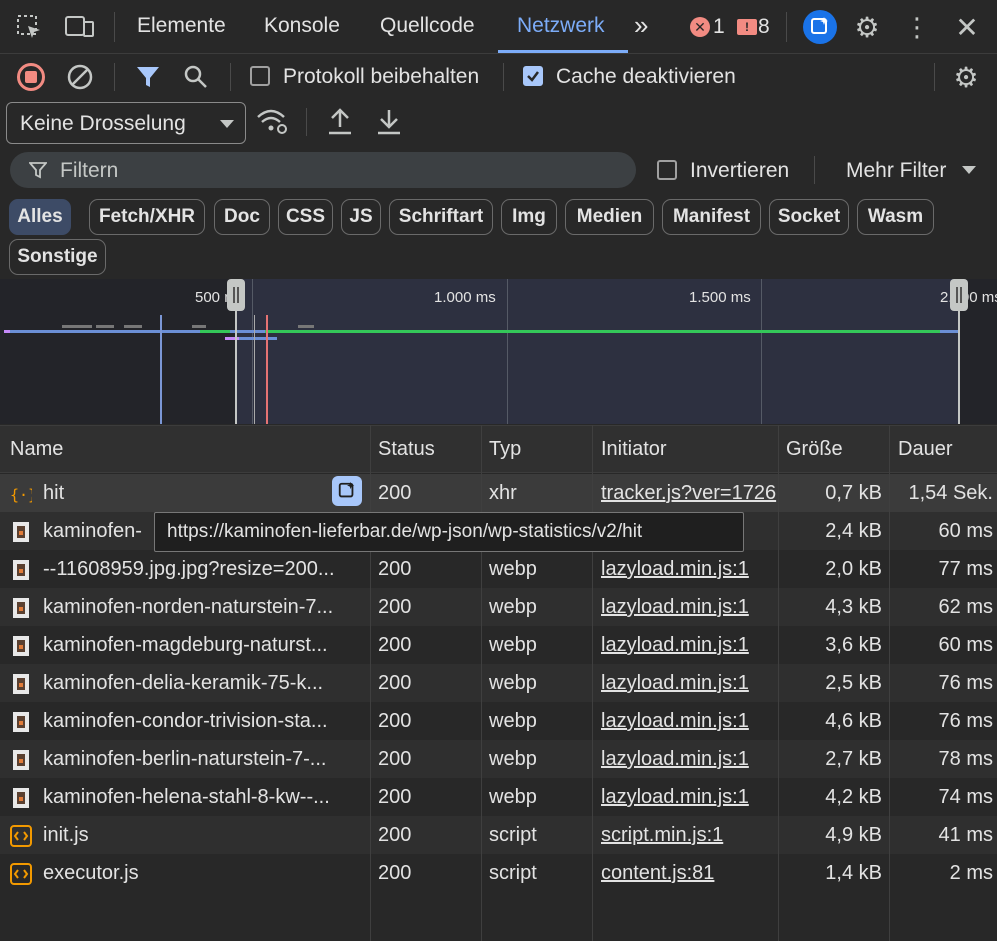 This screenshot has width=997, height=941. I want to click on tab-network: Netzwerk, so click(561, 26).